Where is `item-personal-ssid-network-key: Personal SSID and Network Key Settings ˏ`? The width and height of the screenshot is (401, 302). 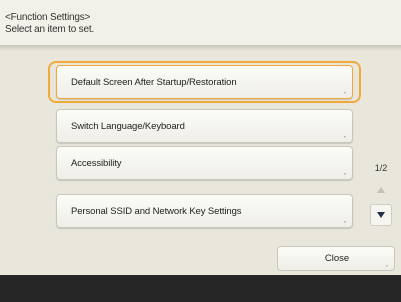 item-personal-ssid-network-key: Personal SSID and Network Key Settings ˏ is located at coordinates (204, 211).